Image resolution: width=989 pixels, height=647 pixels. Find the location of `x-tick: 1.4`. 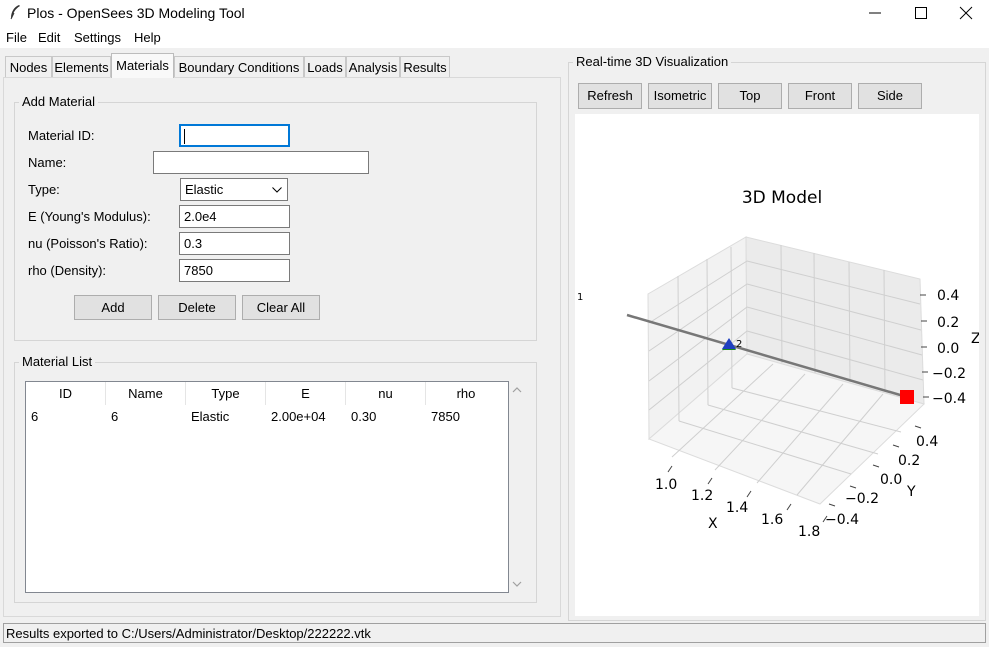

x-tick: 1.4 is located at coordinates (737, 508).